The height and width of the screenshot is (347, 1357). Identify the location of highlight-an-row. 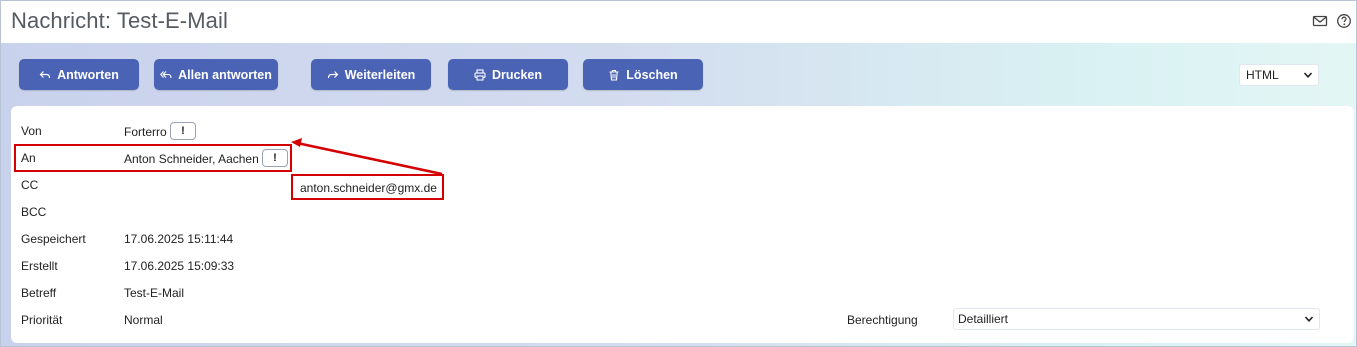
(153, 158).